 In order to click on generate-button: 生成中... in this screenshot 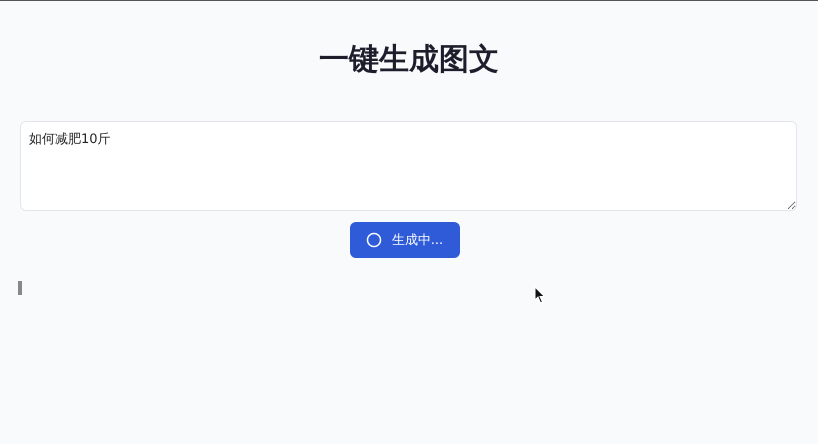, I will do `click(405, 240)`.